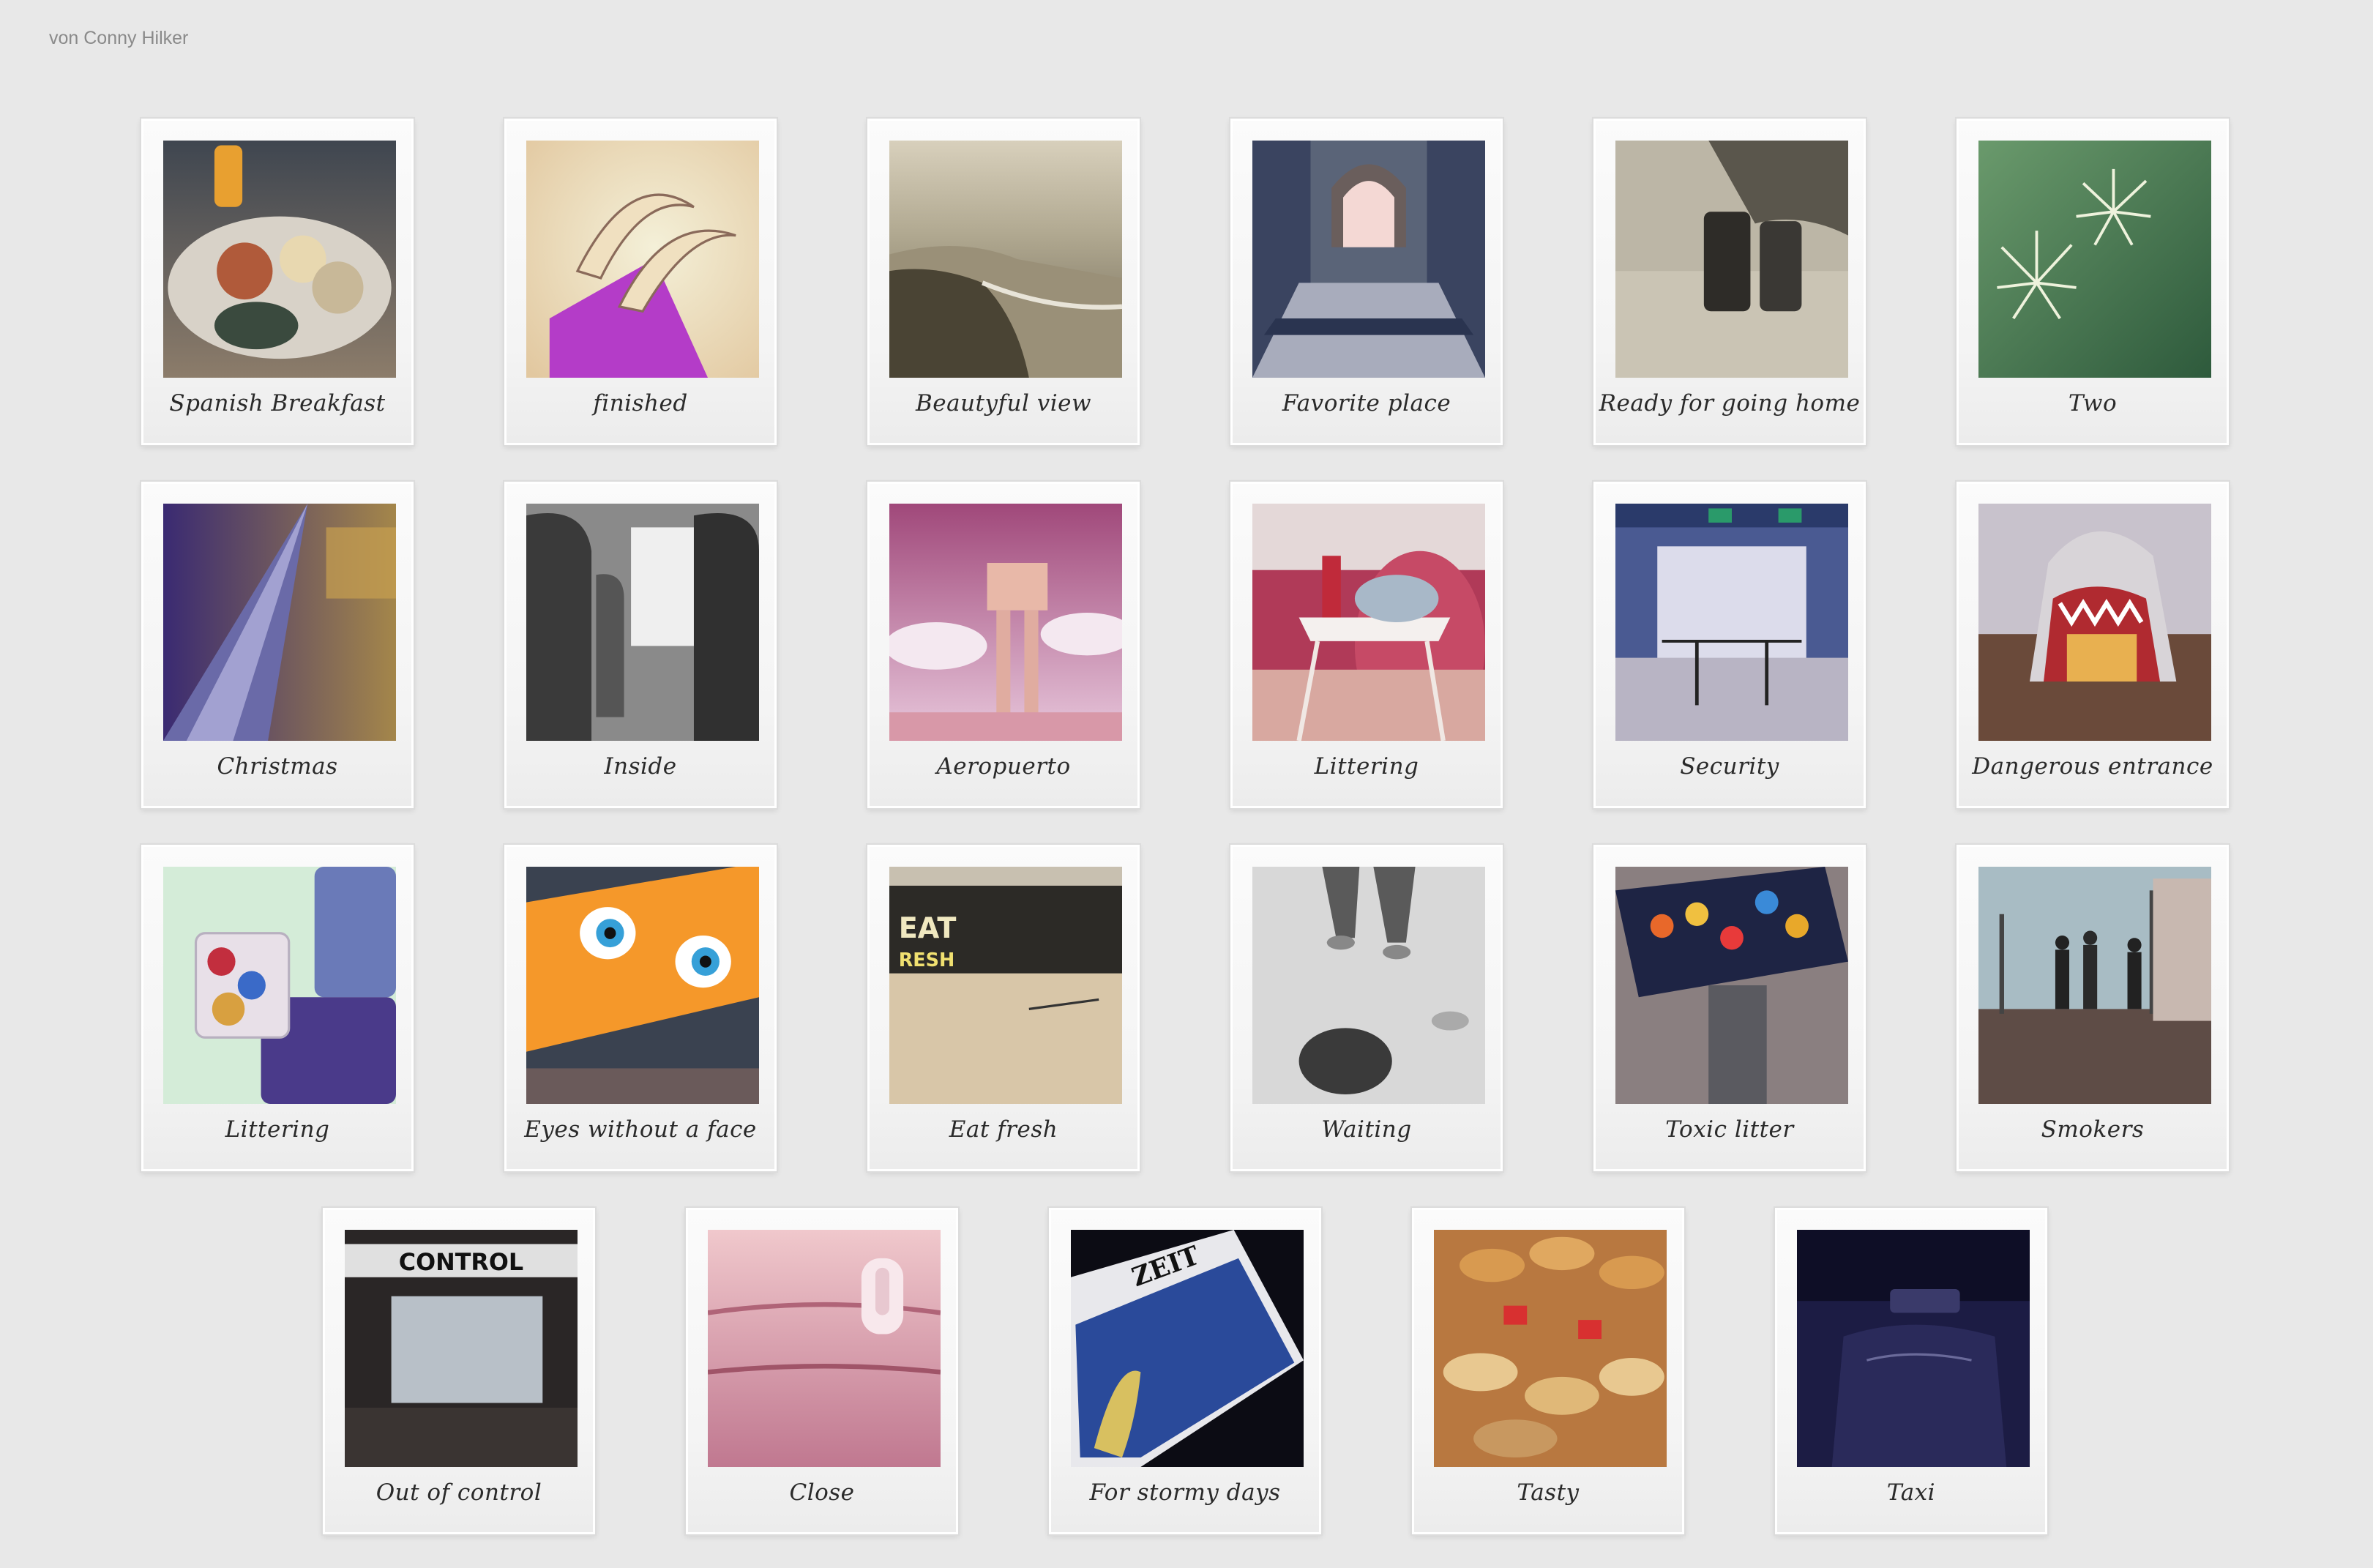  I want to click on svg-text: RESH, so click(927, 960).